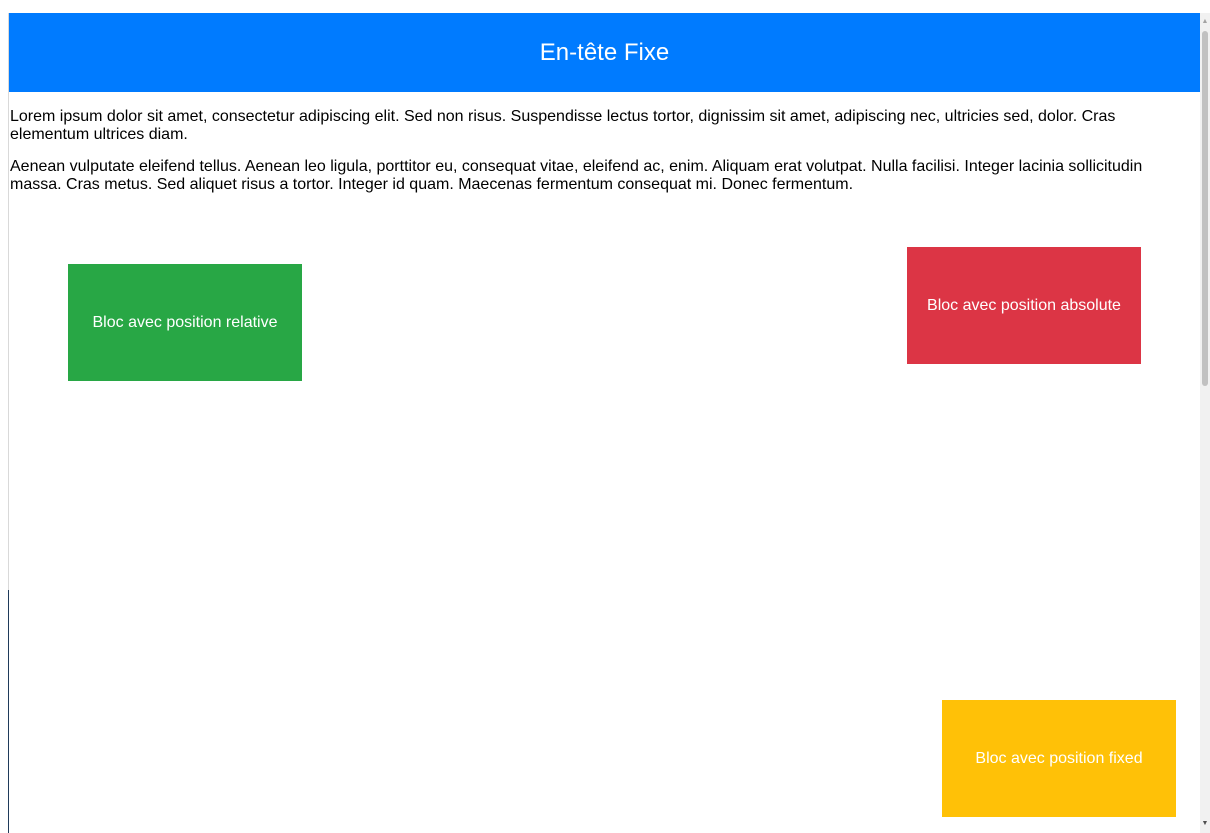 The width and height of the screenshot is (1210, 833). I want to click on relative-block-label: Bloc avec position relative, so click(185, 322).